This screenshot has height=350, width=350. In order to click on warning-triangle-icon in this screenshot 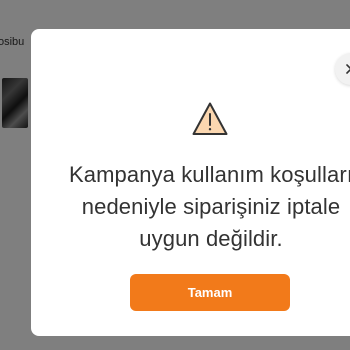, I will do `click(210, 118)`.